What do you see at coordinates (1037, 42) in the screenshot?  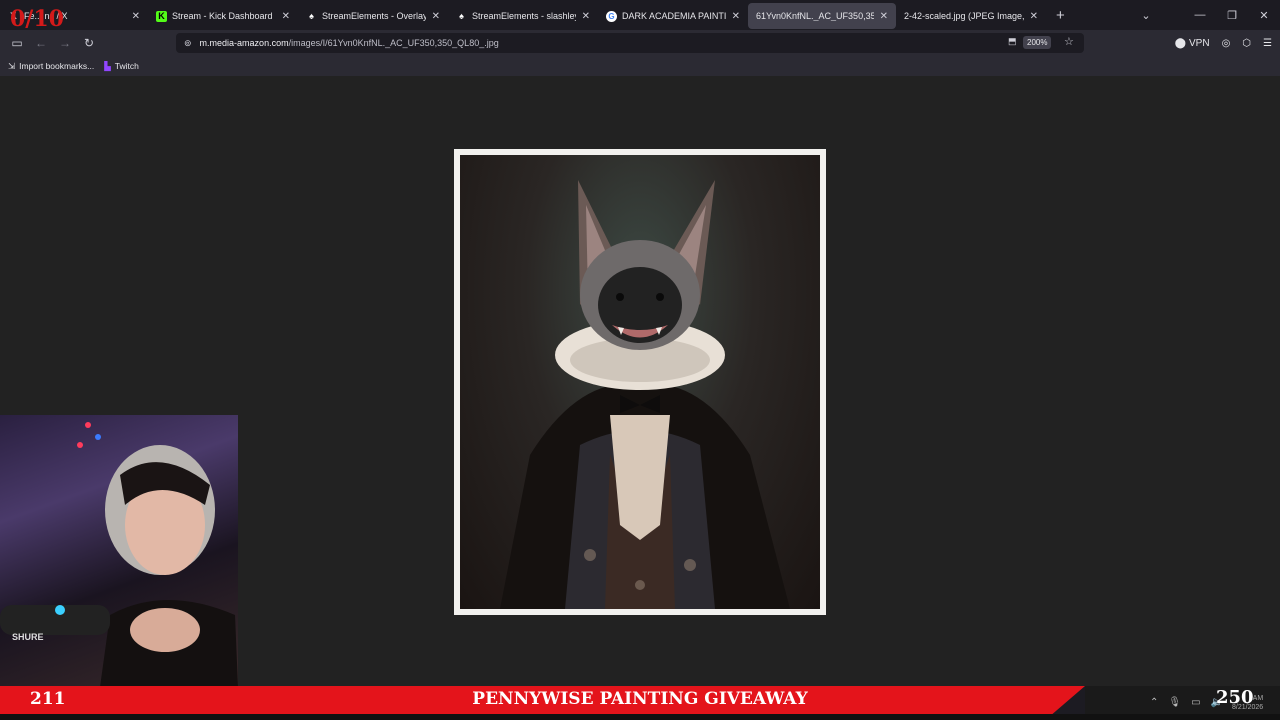 I see `zoom-level-button: 200%` at bounding box center [1037, 42].